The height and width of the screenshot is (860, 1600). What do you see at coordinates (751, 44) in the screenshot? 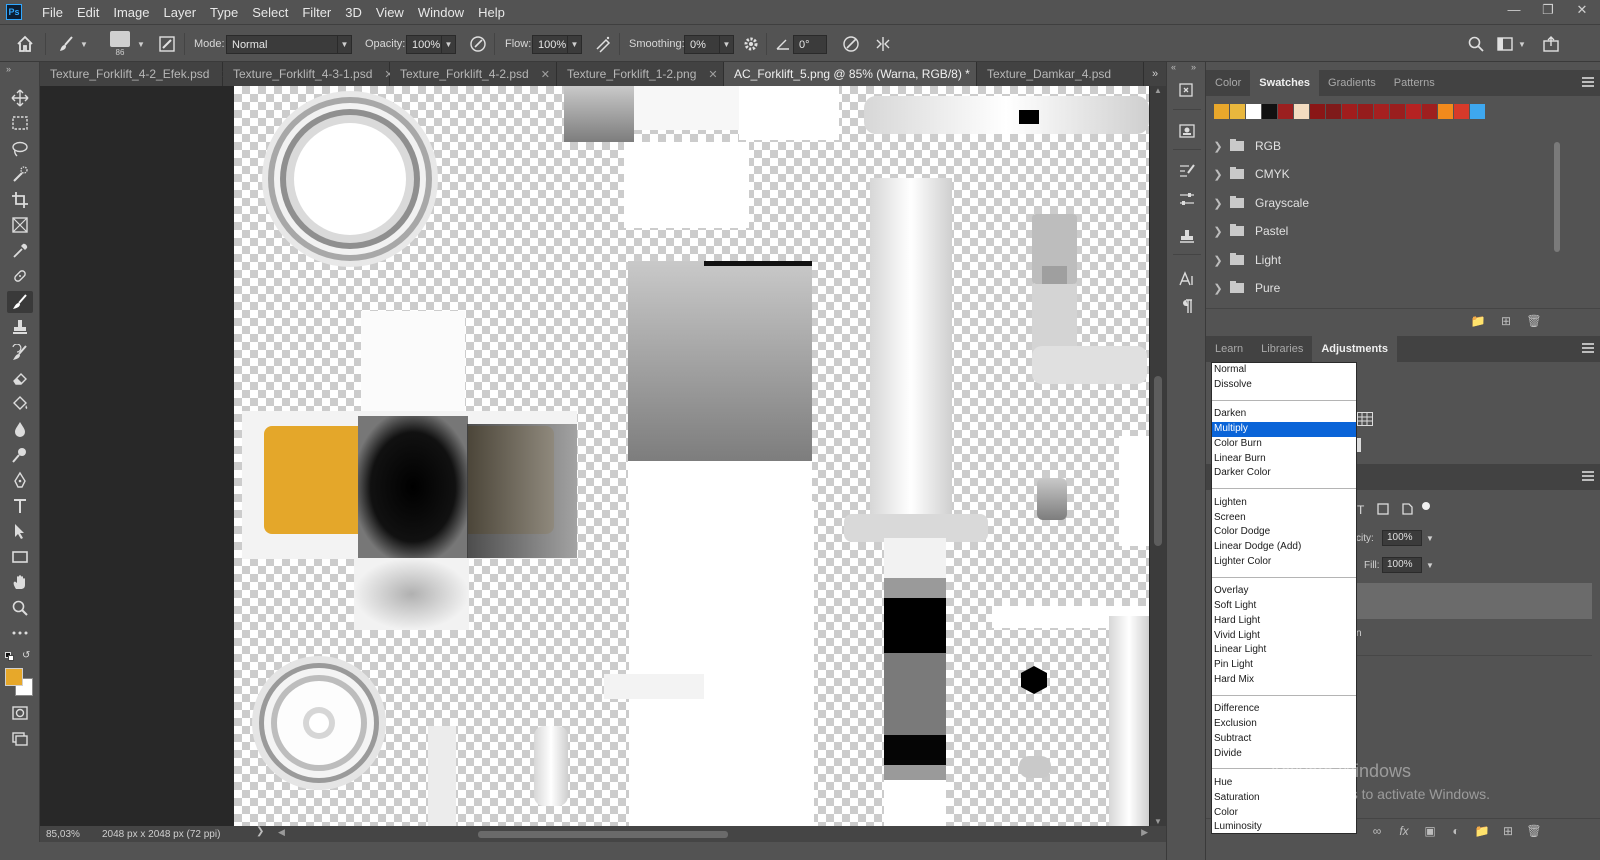
I see `gear-icon` at bounding box center [751, 44].